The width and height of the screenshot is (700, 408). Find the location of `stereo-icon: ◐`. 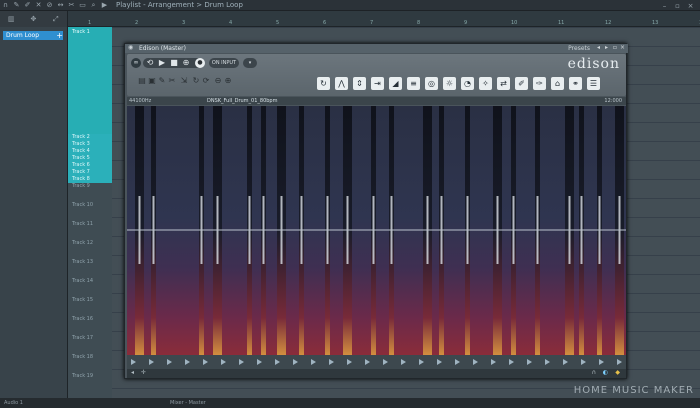

stereo-icon: ◐ is located at coordinates (605, 372).